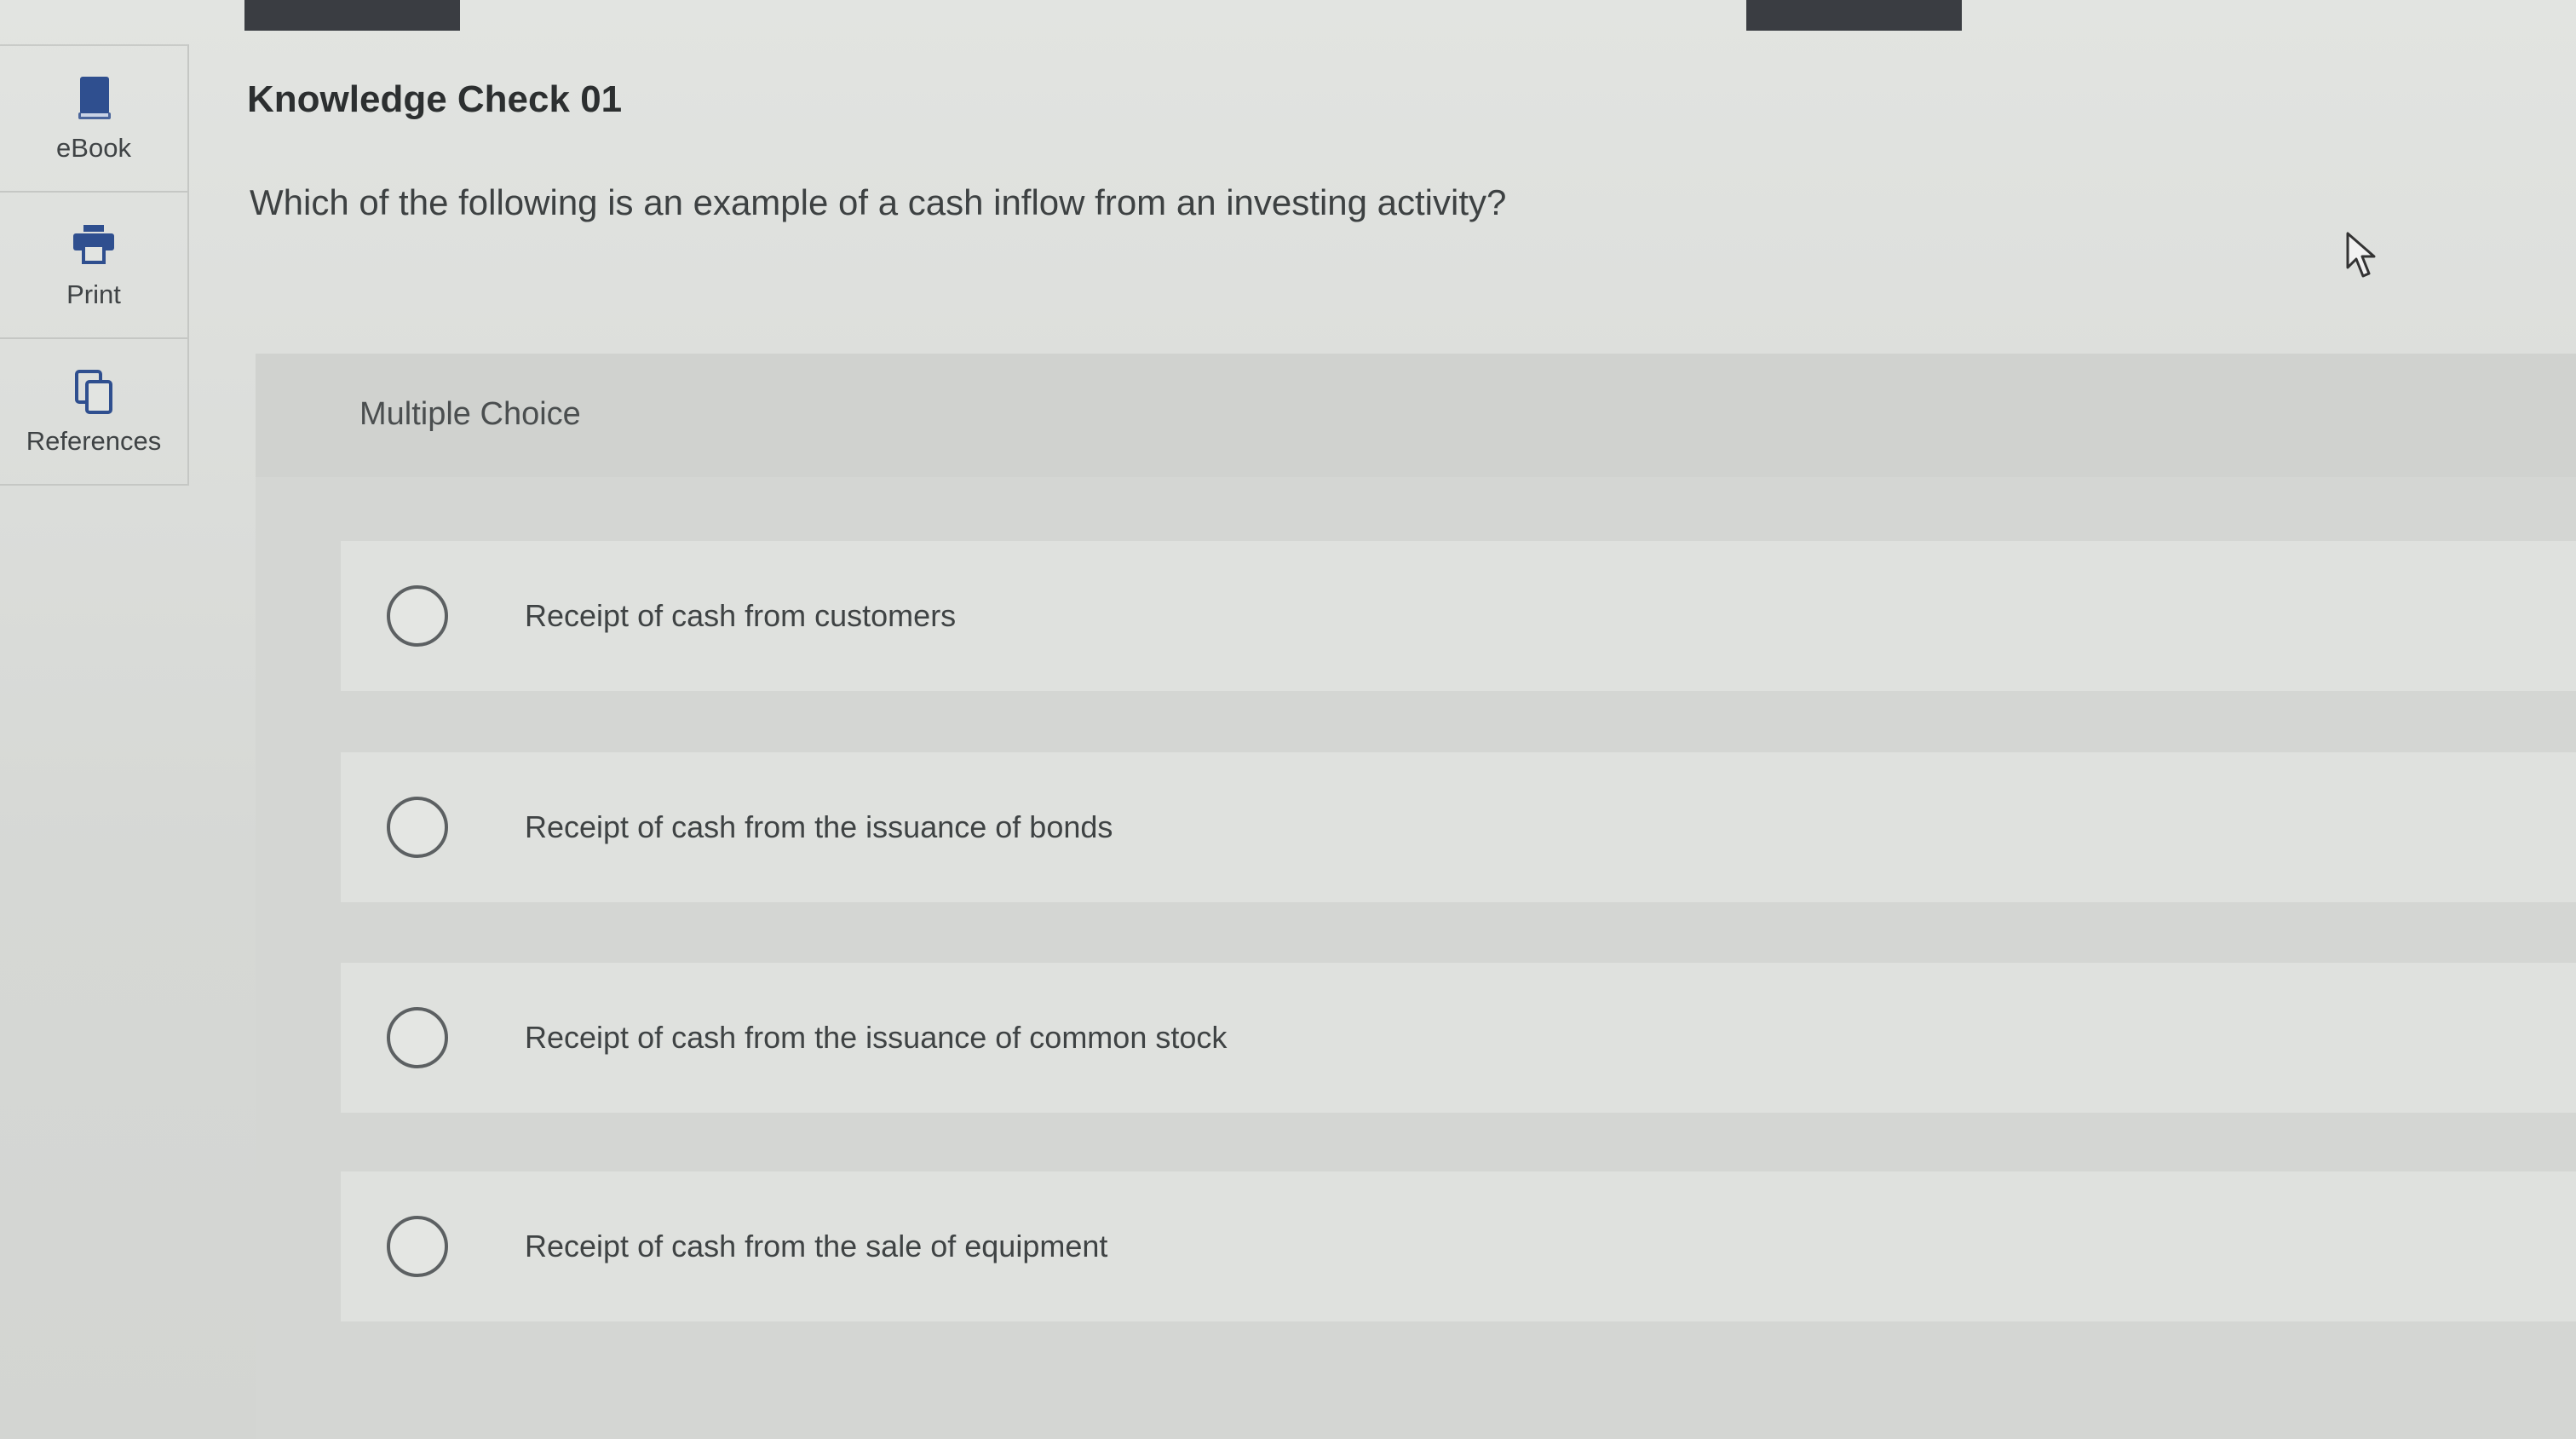 This screenshot has width=2576, height=1439. What do you see at coordinates (94, 98) in the screenshot?
I see `book-icon` at bounding box center [94, 98].